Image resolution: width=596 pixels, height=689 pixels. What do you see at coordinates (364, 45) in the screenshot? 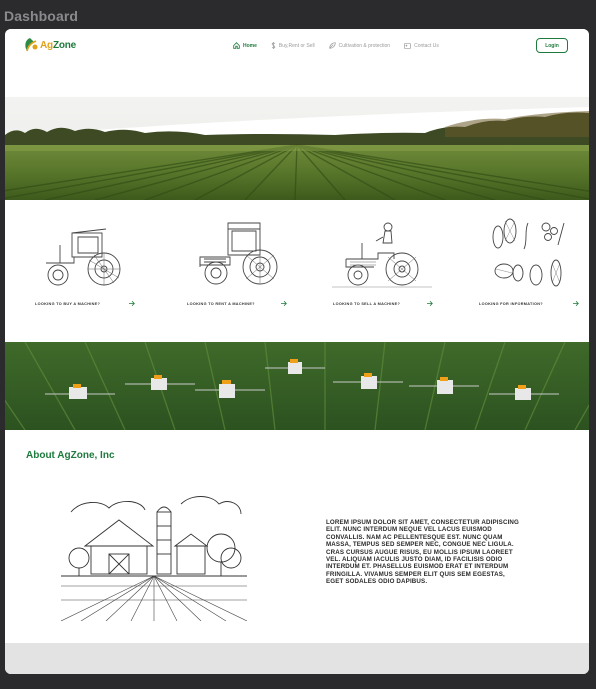
I see `nav-item-cultivation-label: Cultivation & protection` at bounding box center [364, 45].